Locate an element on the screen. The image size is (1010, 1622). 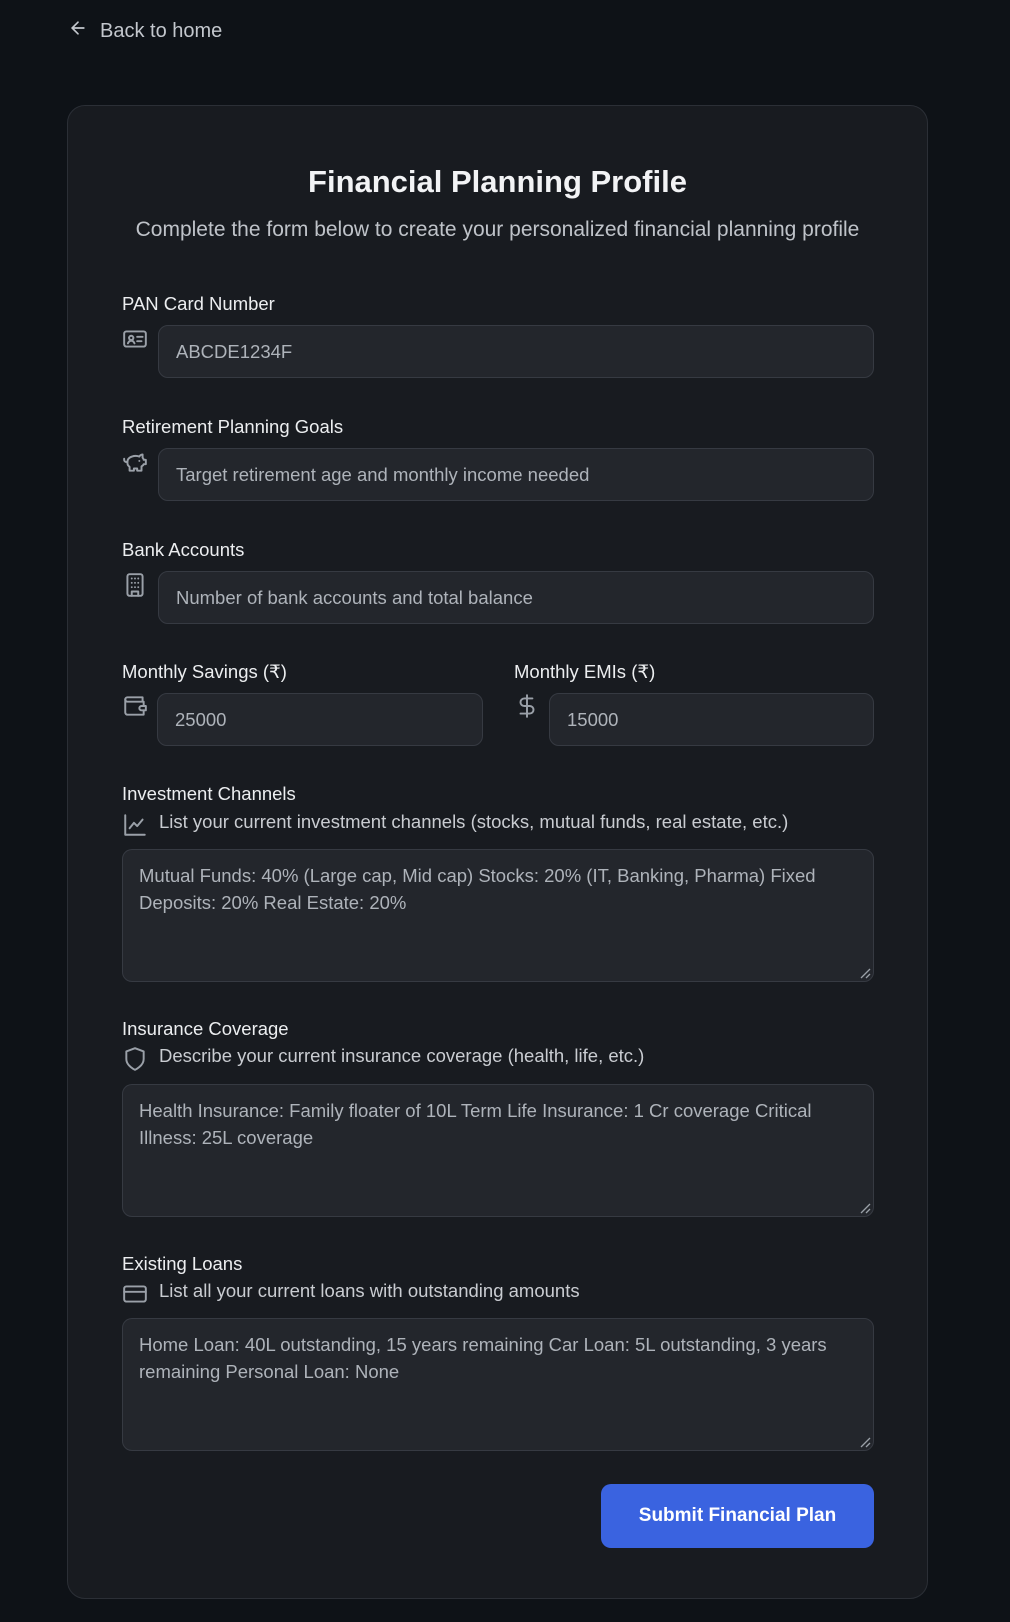
back-to-home-link: Back to home is located at coordinates (145, 31).